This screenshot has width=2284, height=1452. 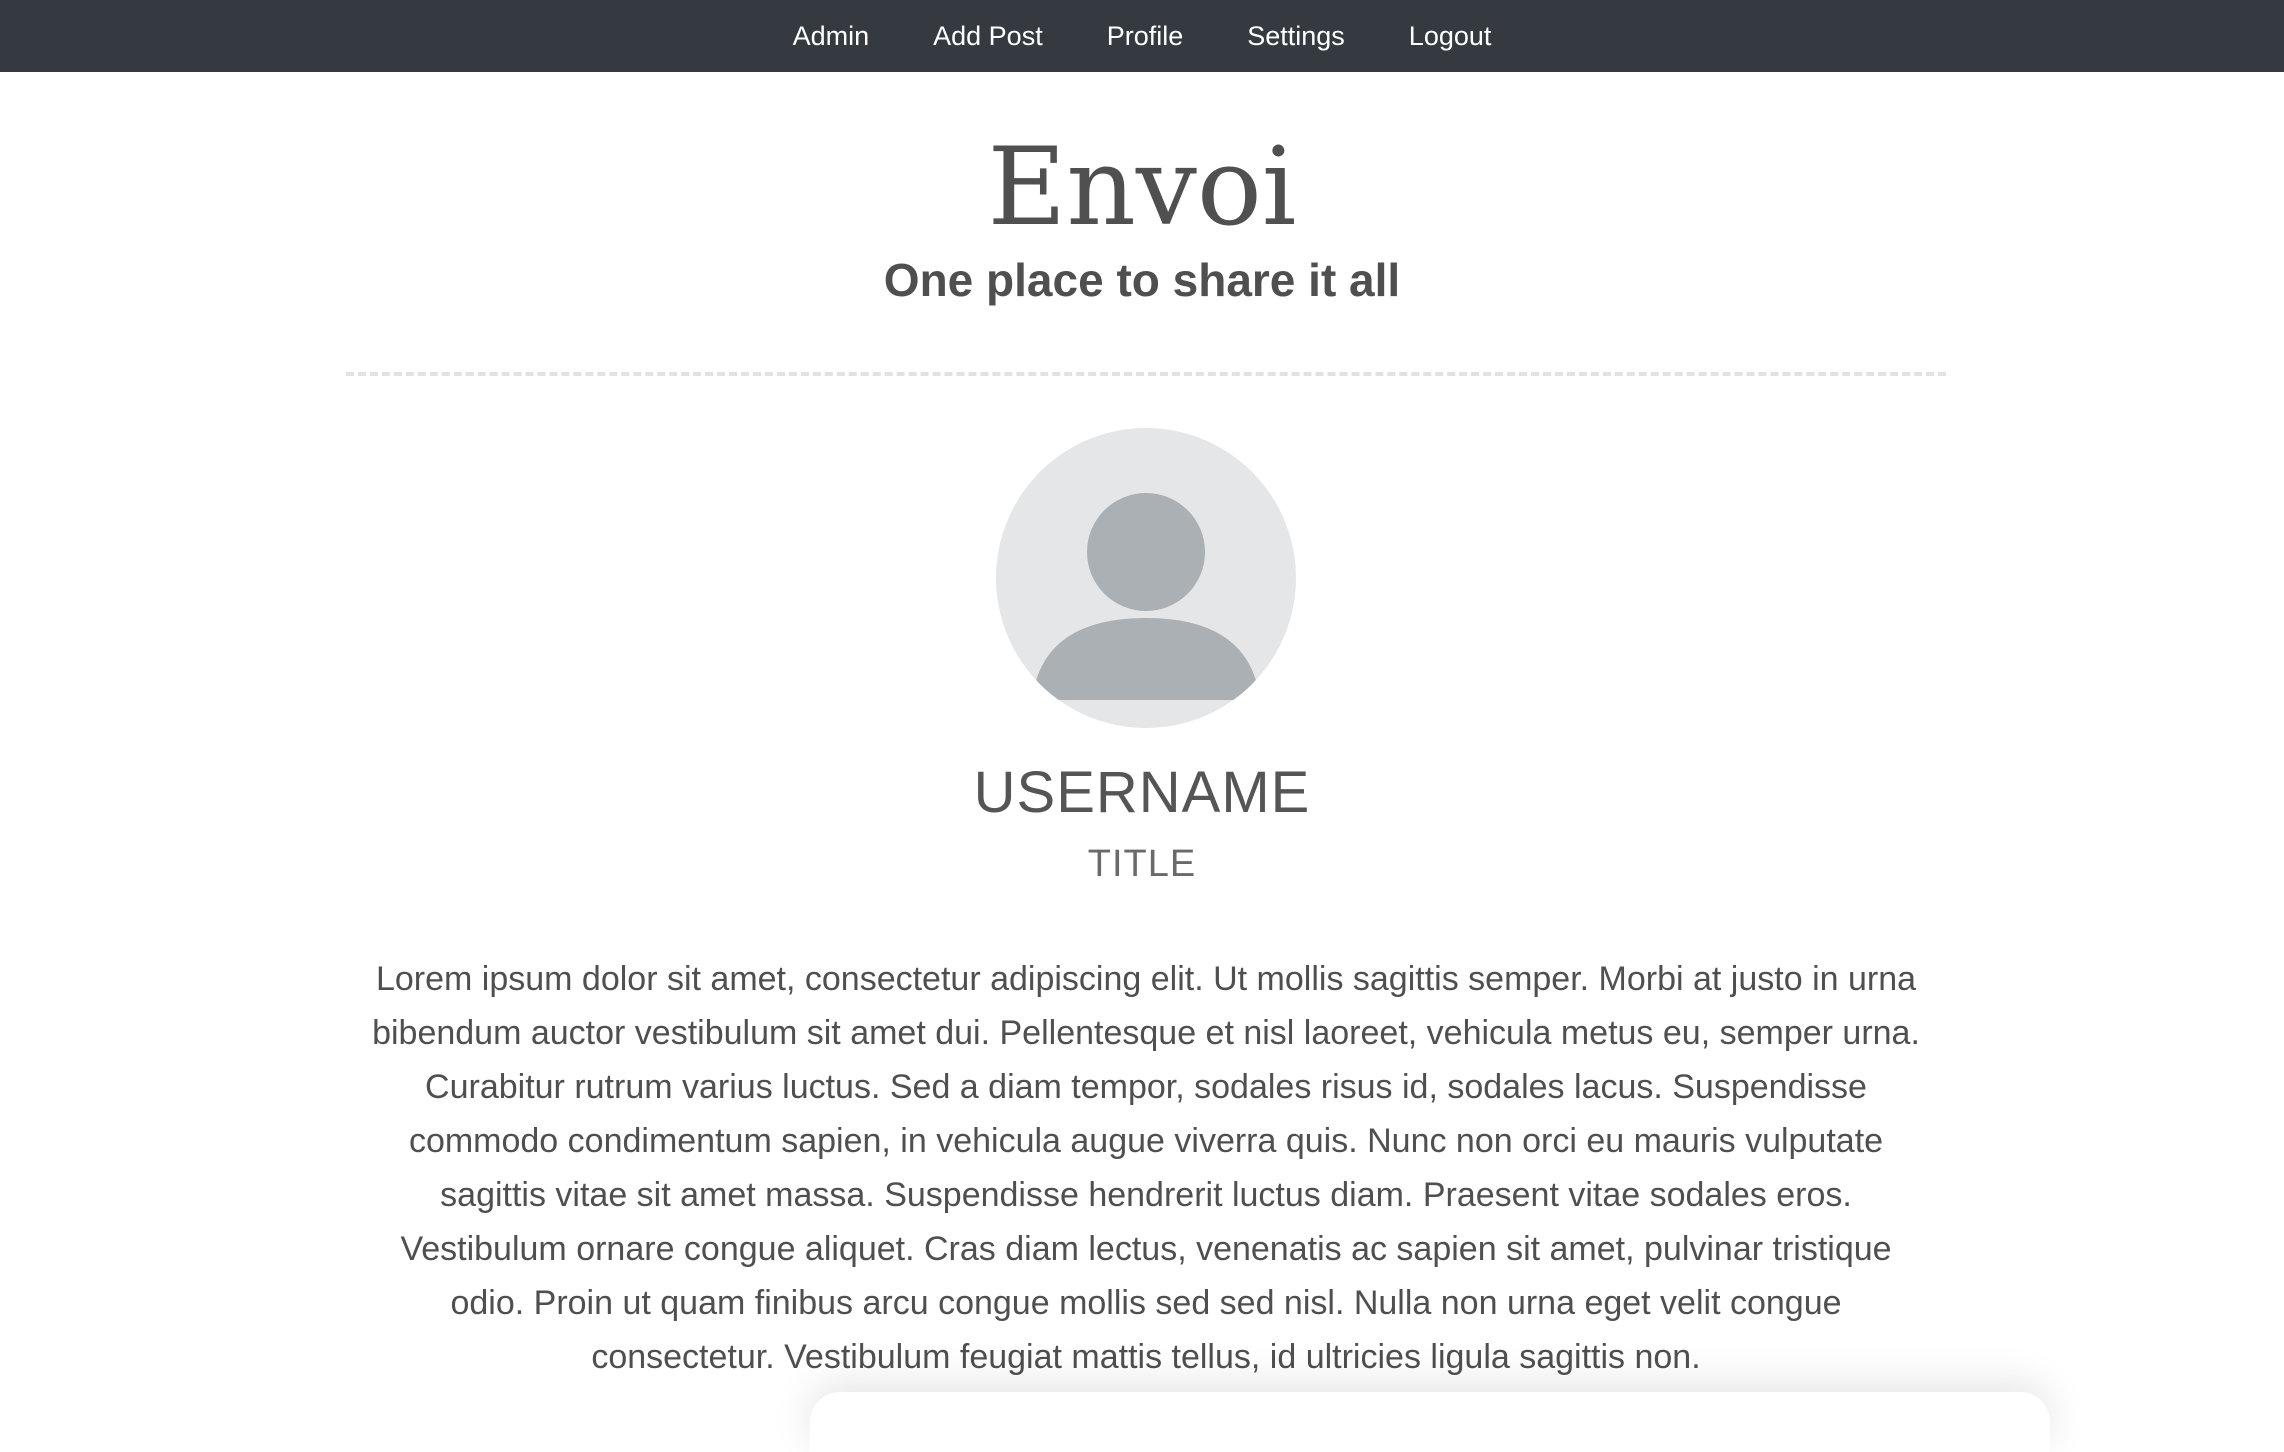 What do you see at coordinates (1145, 36) in the screenshot?
I see `nav-profile-link: Profile` at bounding box center [1145, 36].